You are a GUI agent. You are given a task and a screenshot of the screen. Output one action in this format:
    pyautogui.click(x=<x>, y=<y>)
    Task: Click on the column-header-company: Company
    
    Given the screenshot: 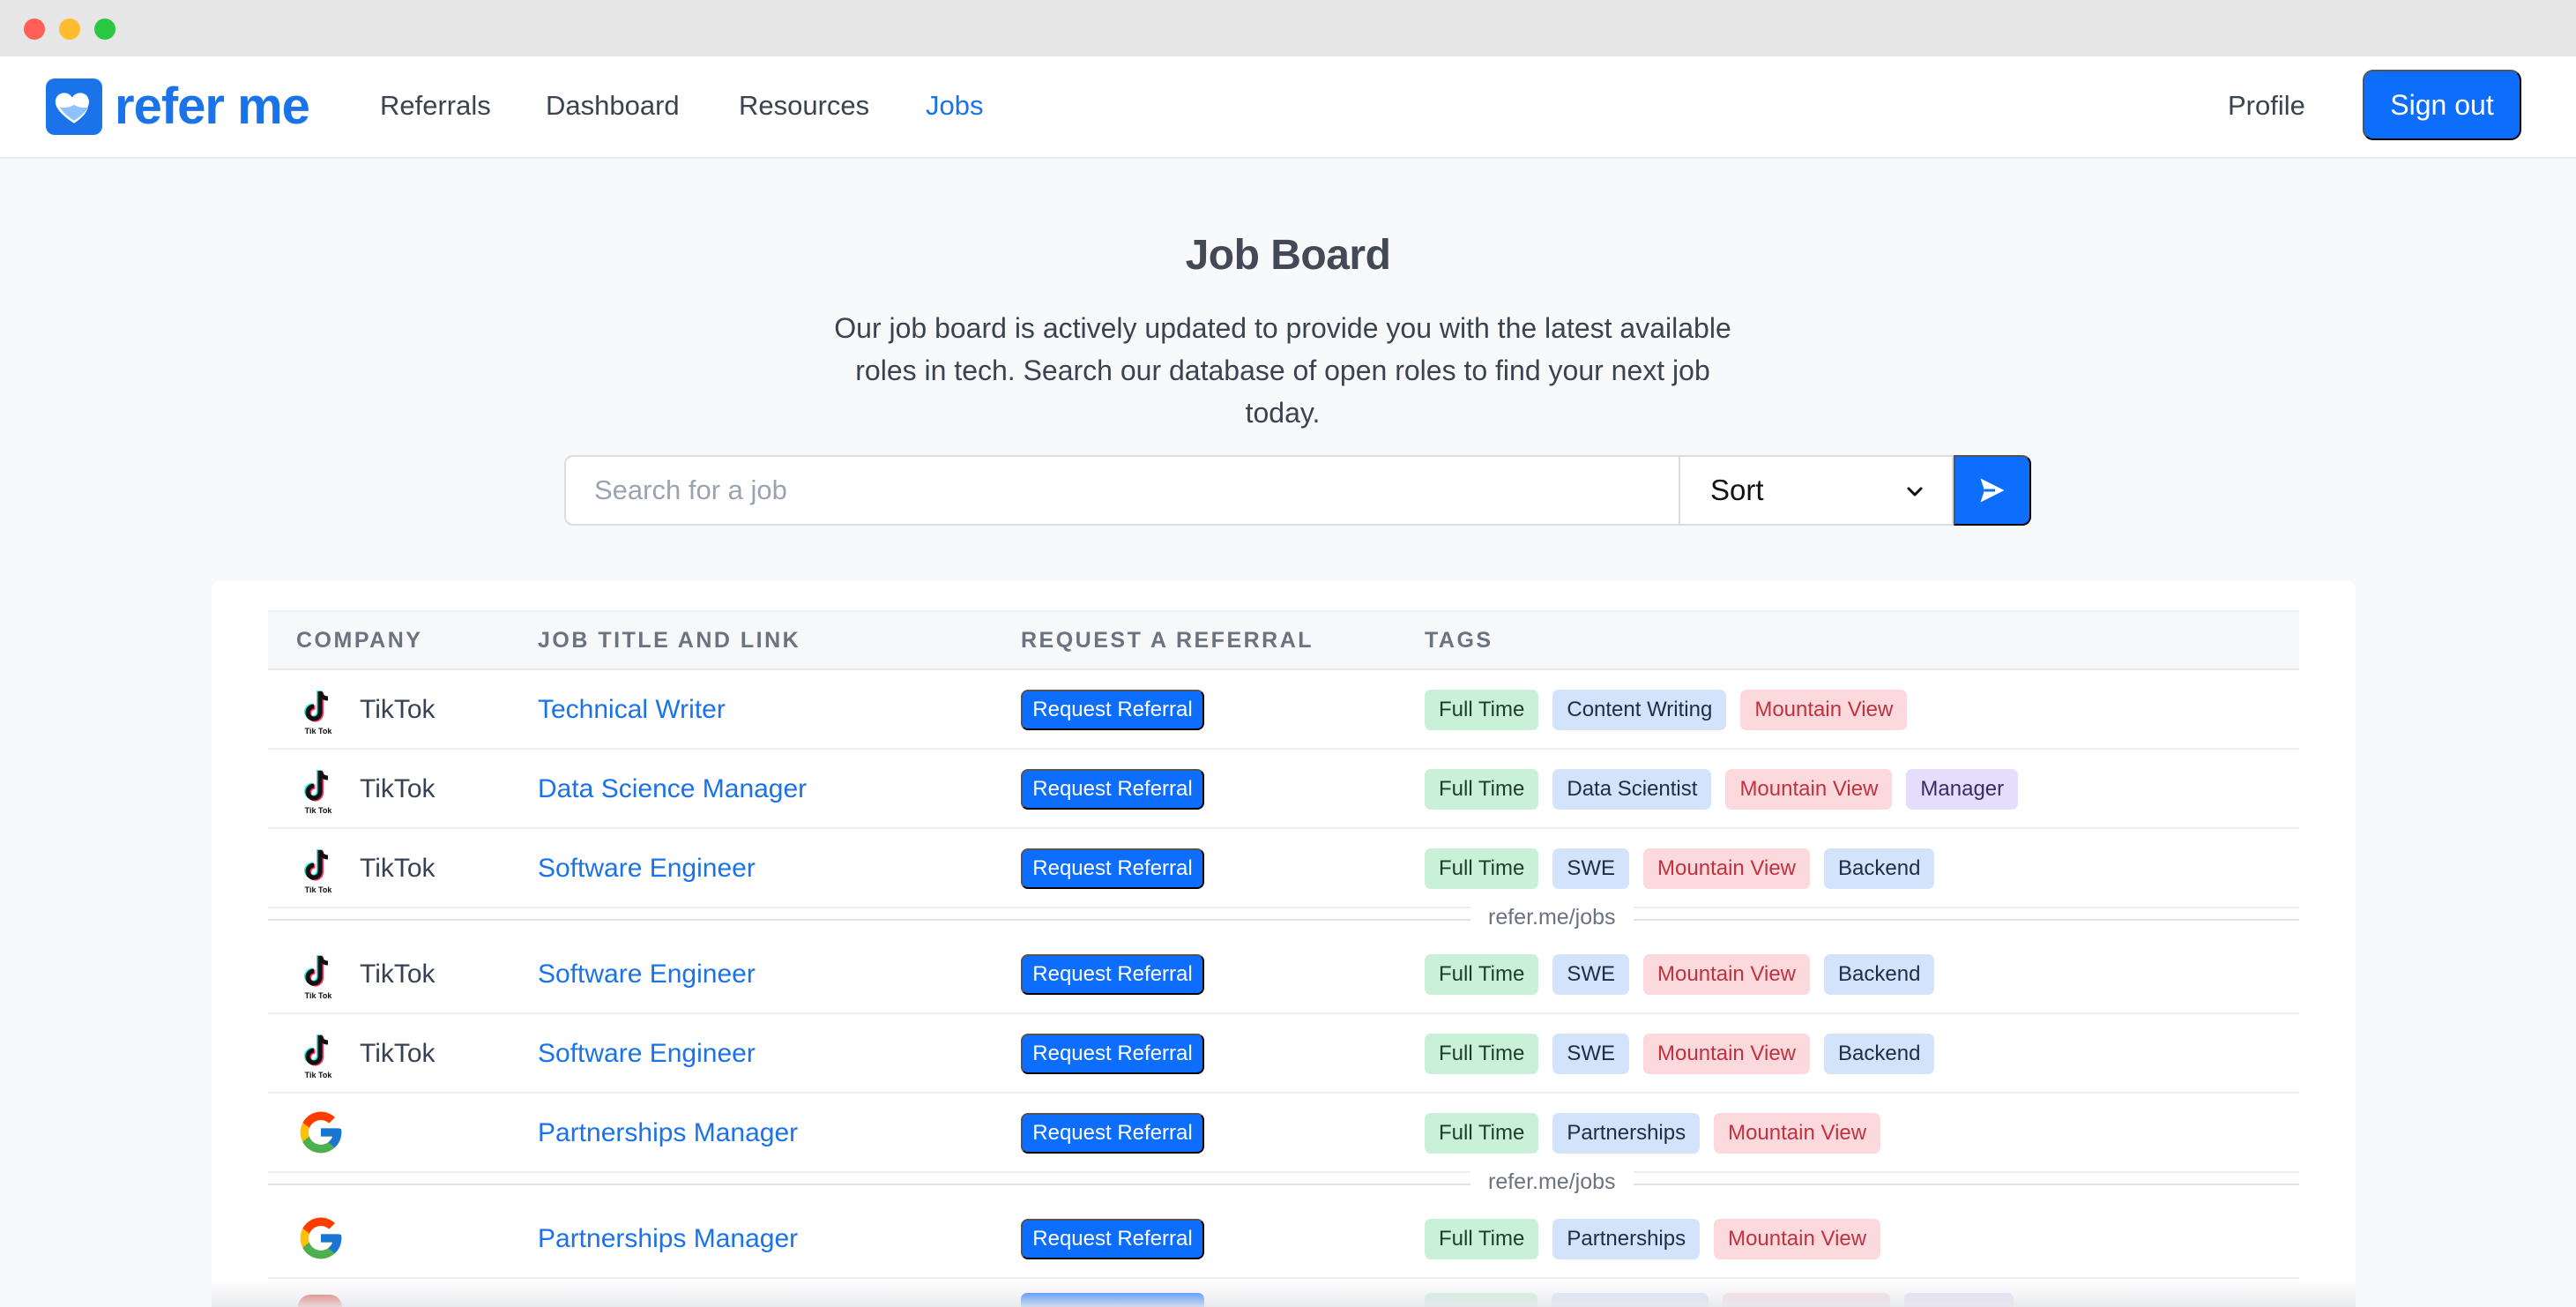 What is the action you would take?
    pyautogui.click(x=359, y=640)
    